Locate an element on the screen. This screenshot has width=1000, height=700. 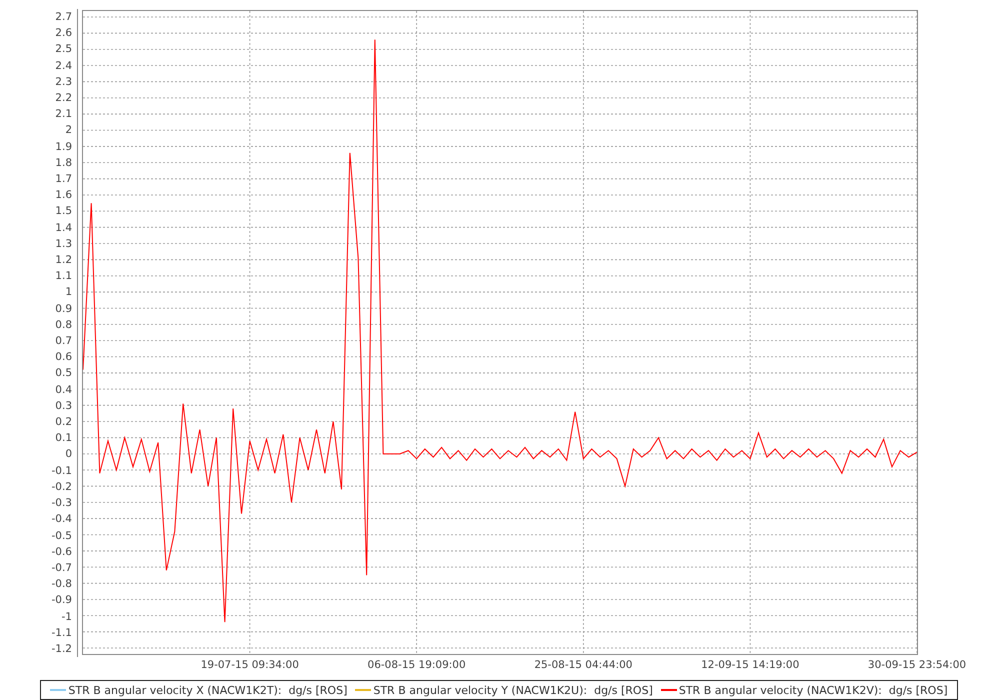
y-axis-tick-label: 1.2 is located at coordinates (63, 260).